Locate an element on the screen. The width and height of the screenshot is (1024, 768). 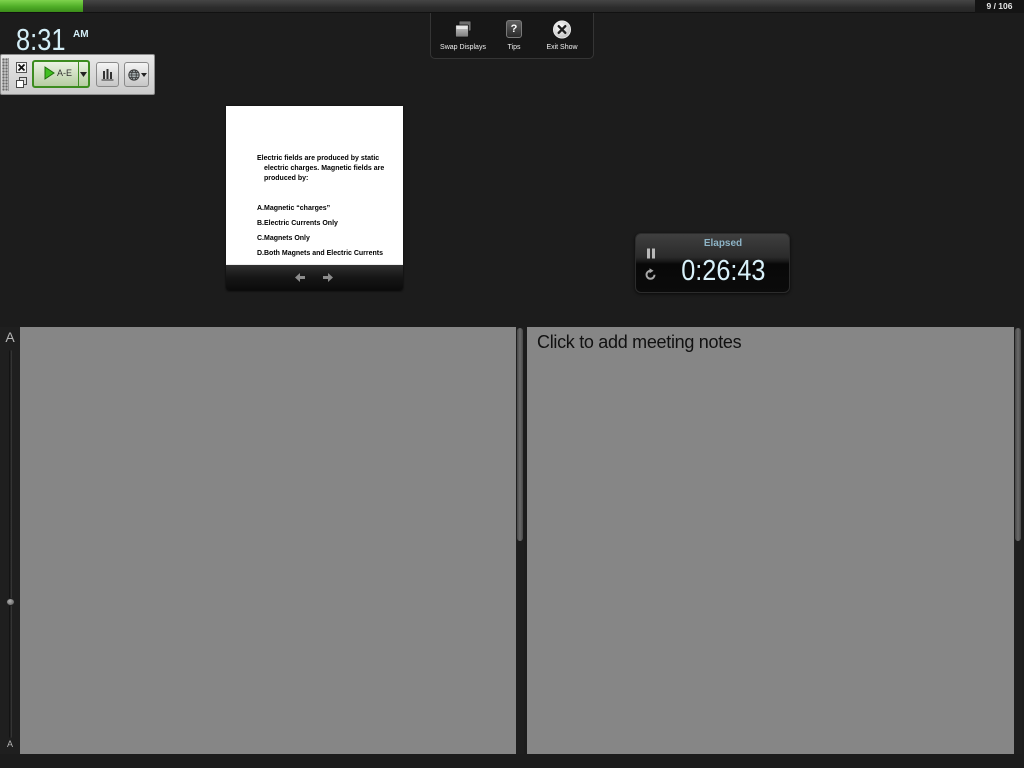
arrow-left-icon is located at coordinates (300, 277).